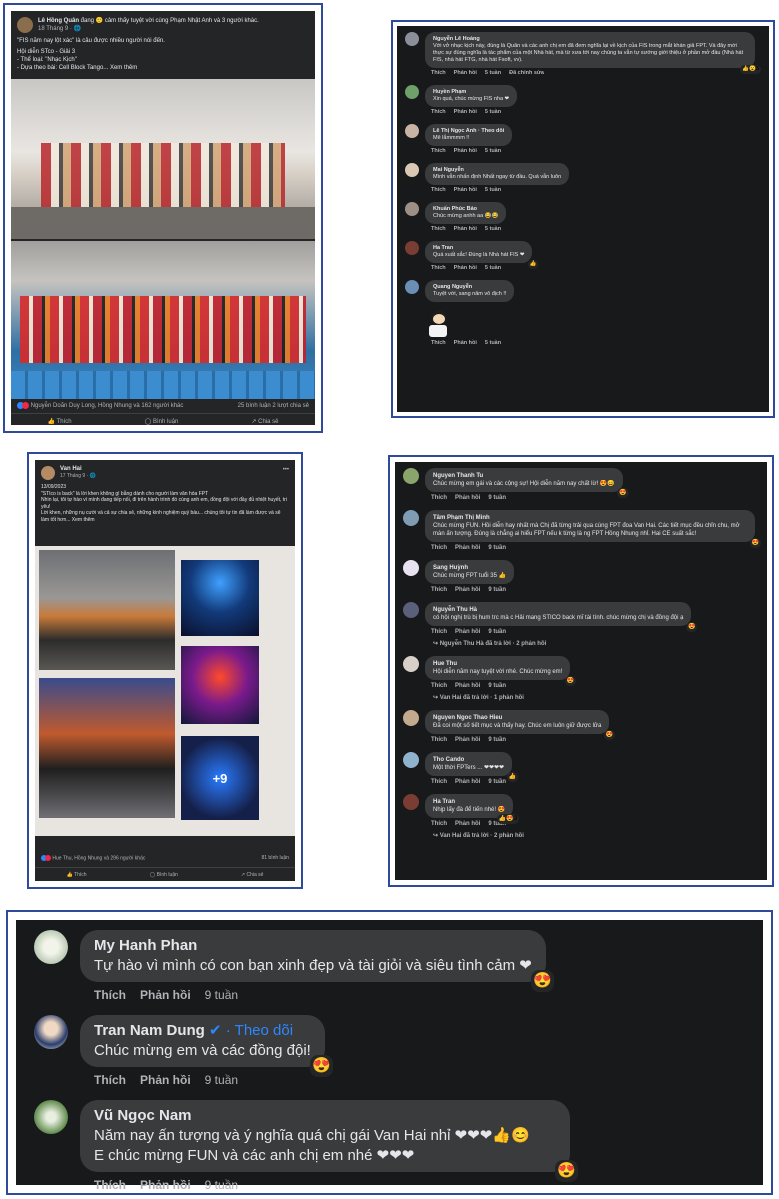 Image resolution: width=779 pixels, height=1199 pixels. What do you see at coordinates (596, 836) in the screenshot?
I see `view-replies-link: ↪ Van Hai đã trả lời · 2 phản hồi` at bounding box center [596, 836].